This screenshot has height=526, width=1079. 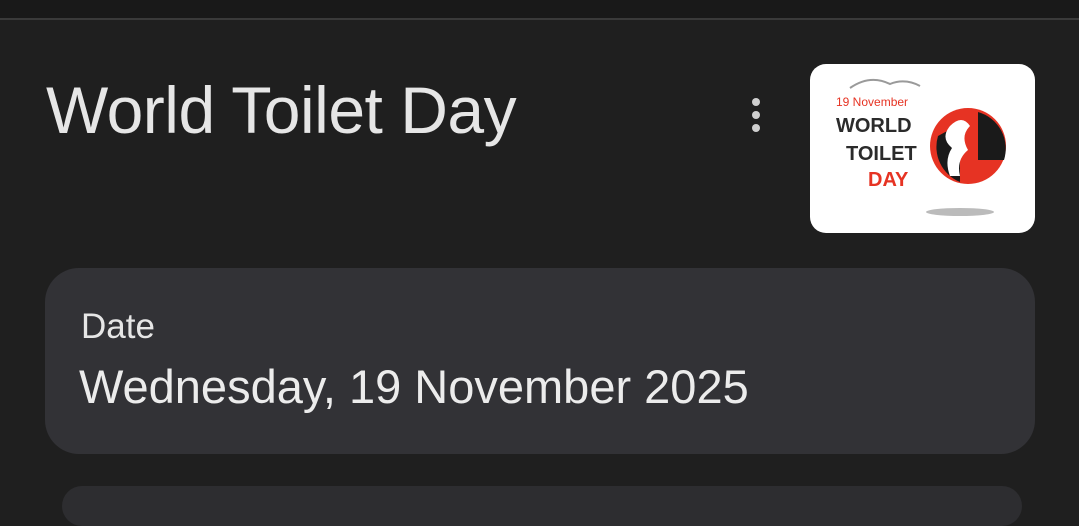 What do you see at coordinates (281, 110) in the screenshot?
I see `event-title: World Toilet Day` at bounding box center [281, 110].